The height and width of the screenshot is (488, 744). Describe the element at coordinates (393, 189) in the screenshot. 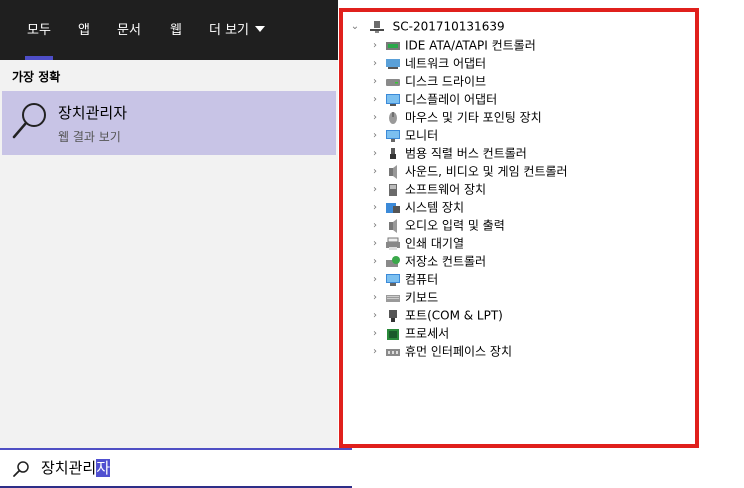

I see `software-device-icon` at that location.